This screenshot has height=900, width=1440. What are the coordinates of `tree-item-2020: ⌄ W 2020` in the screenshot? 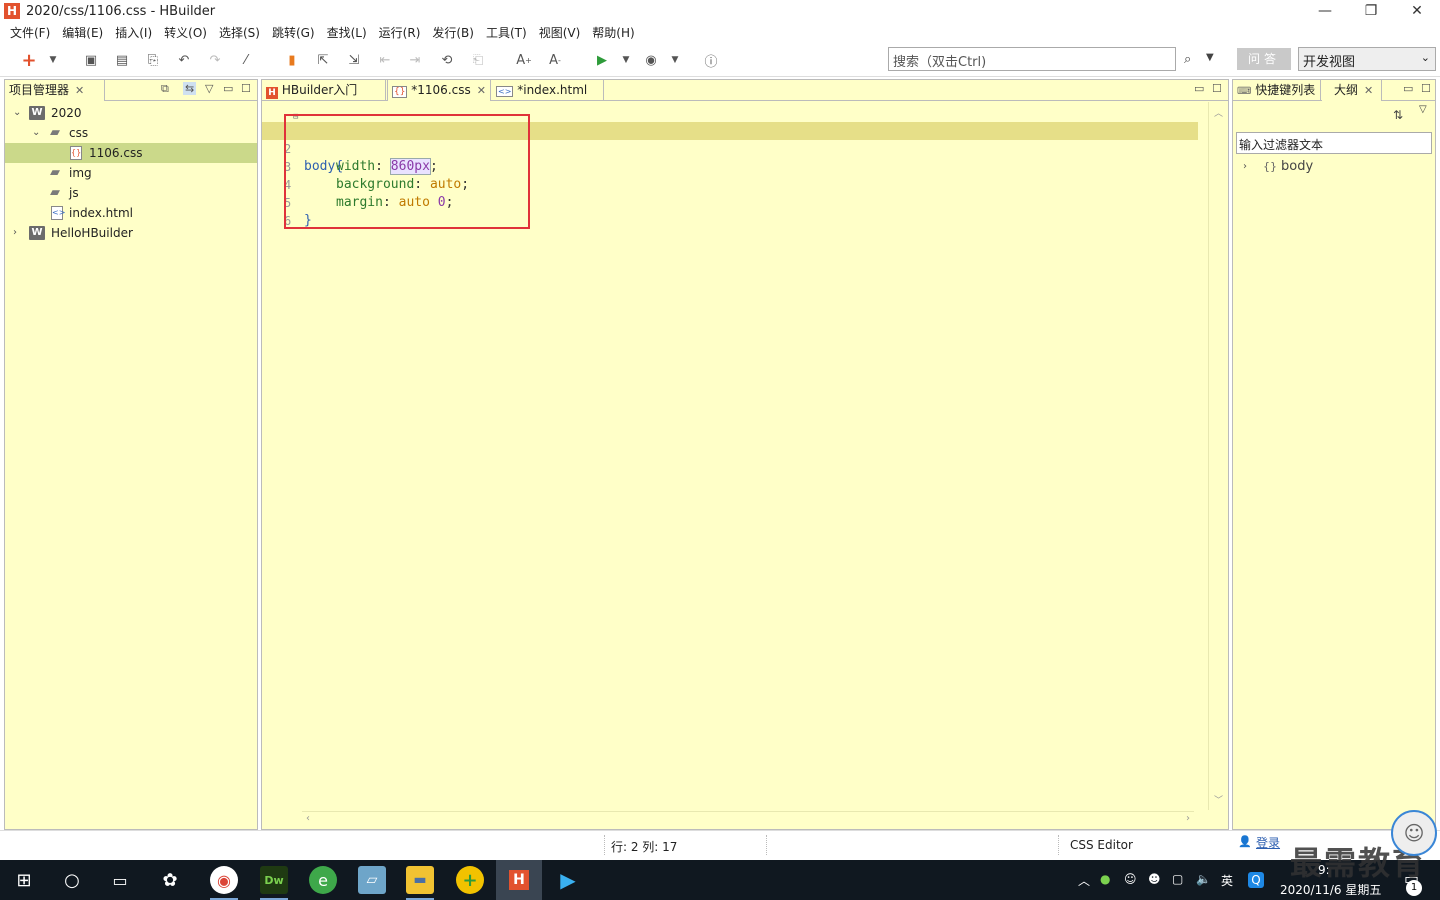 It's located at (131, 113).